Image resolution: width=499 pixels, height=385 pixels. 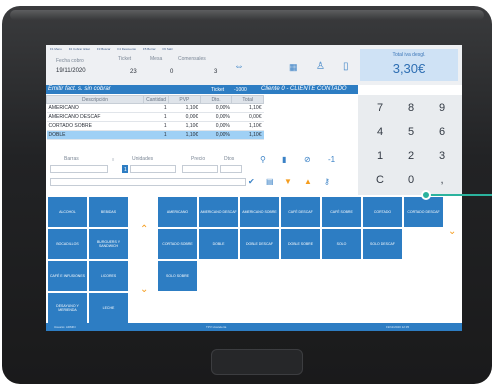 I want to click on table-row: CORTADO SOBRE 1 1,10€ 0,00% 1,10€, so click(x=155, y=126).